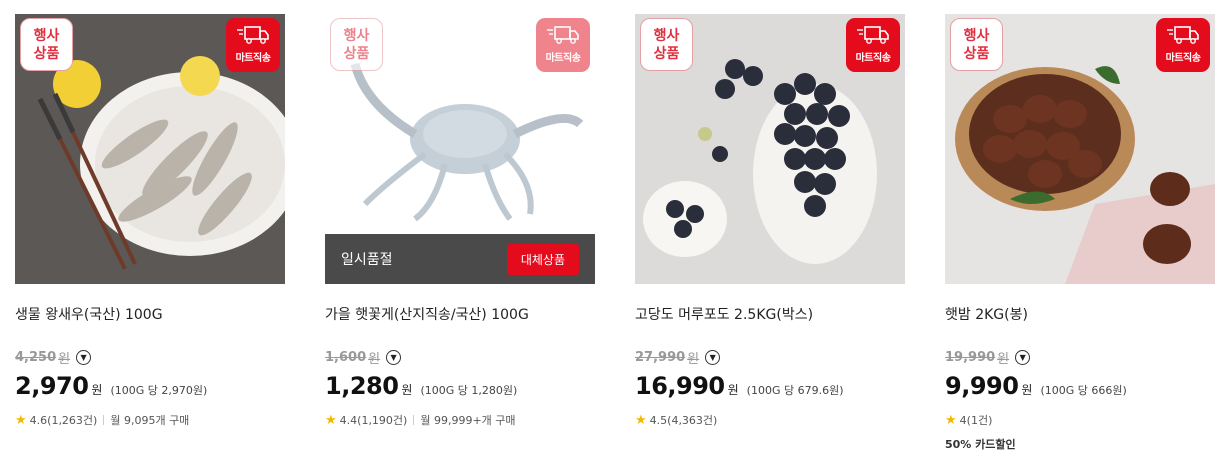  I want to click on sale-price: 1,280 원 (100G 당 1,280원), so click(421, 386).